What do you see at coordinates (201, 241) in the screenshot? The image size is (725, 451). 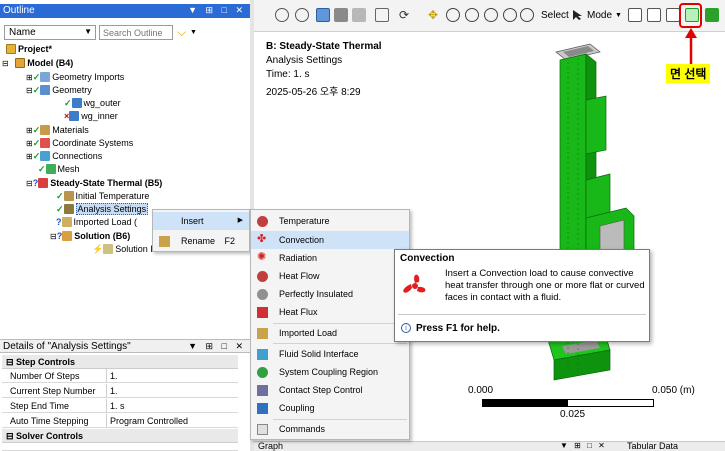 I see `menu-item-rename: Rename F2` at bounding box center [201, 241].